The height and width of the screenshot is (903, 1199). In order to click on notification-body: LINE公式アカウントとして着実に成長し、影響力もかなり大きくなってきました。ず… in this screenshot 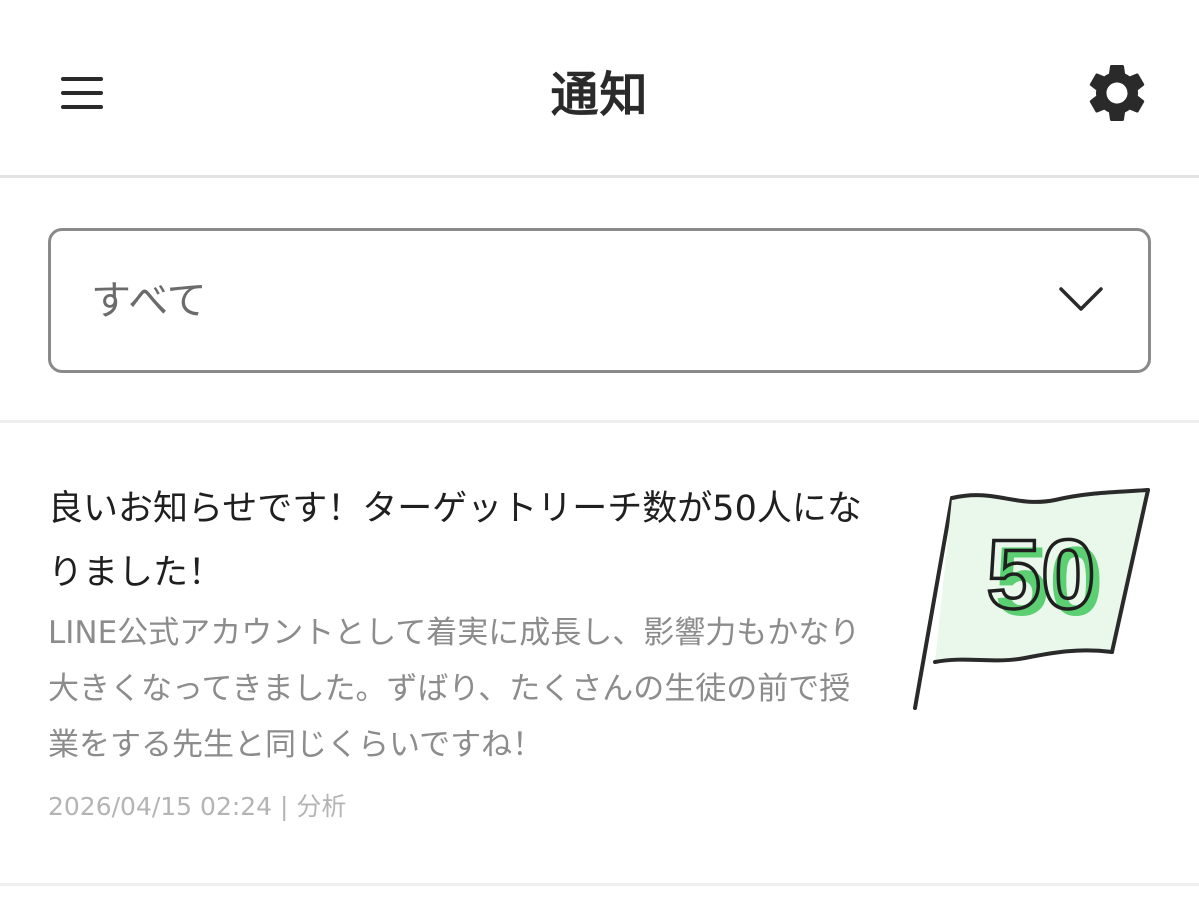, I will do `click(454, 689)`.